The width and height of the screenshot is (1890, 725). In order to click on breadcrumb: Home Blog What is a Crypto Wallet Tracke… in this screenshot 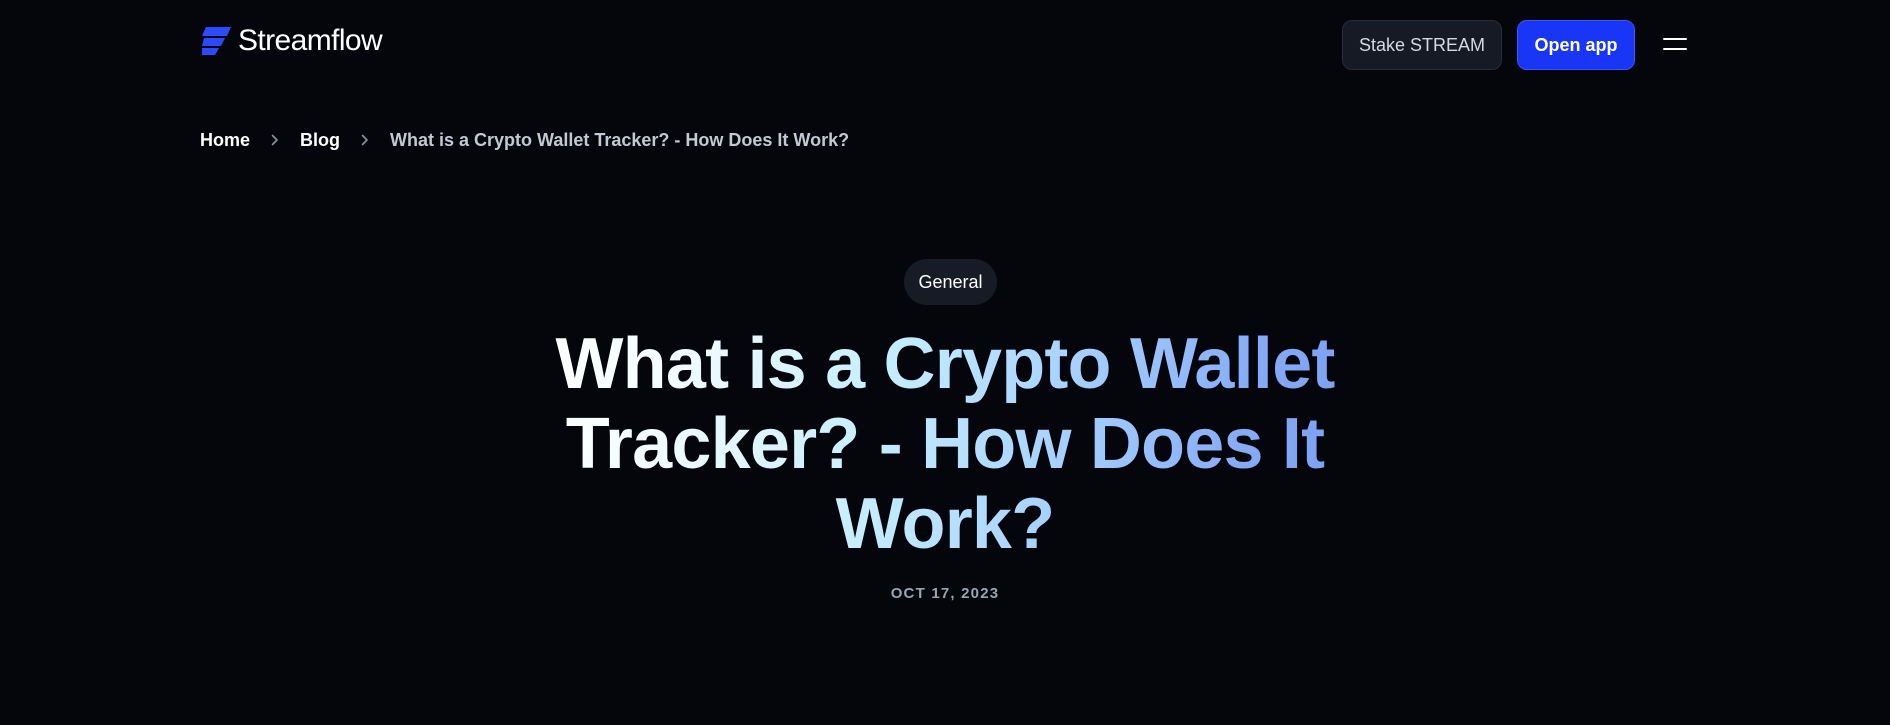, I will do `click(524, 140)`.